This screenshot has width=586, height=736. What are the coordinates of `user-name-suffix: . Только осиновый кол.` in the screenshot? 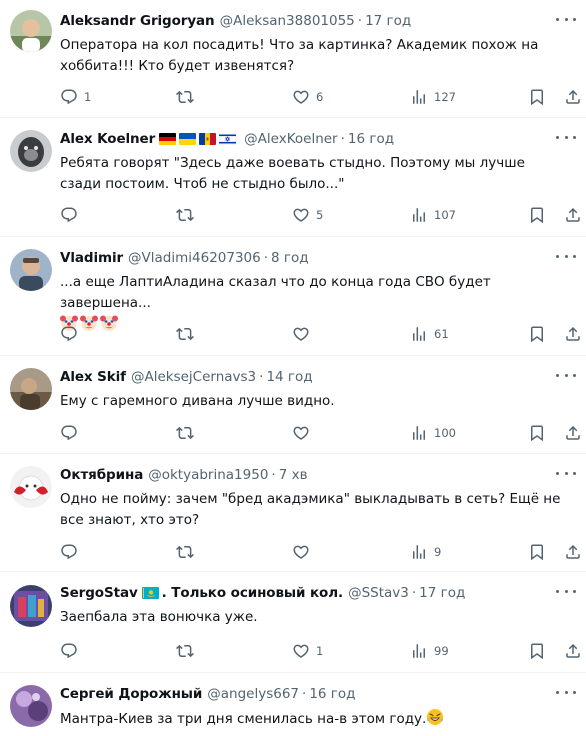 It's located at (252, 593).